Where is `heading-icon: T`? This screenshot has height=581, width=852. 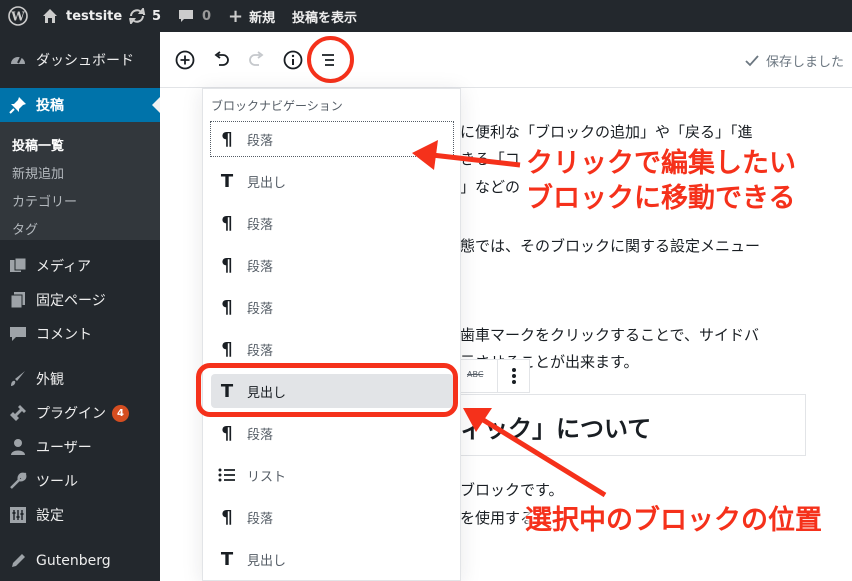
heading-icon: T is located at coordinates (227, 181).